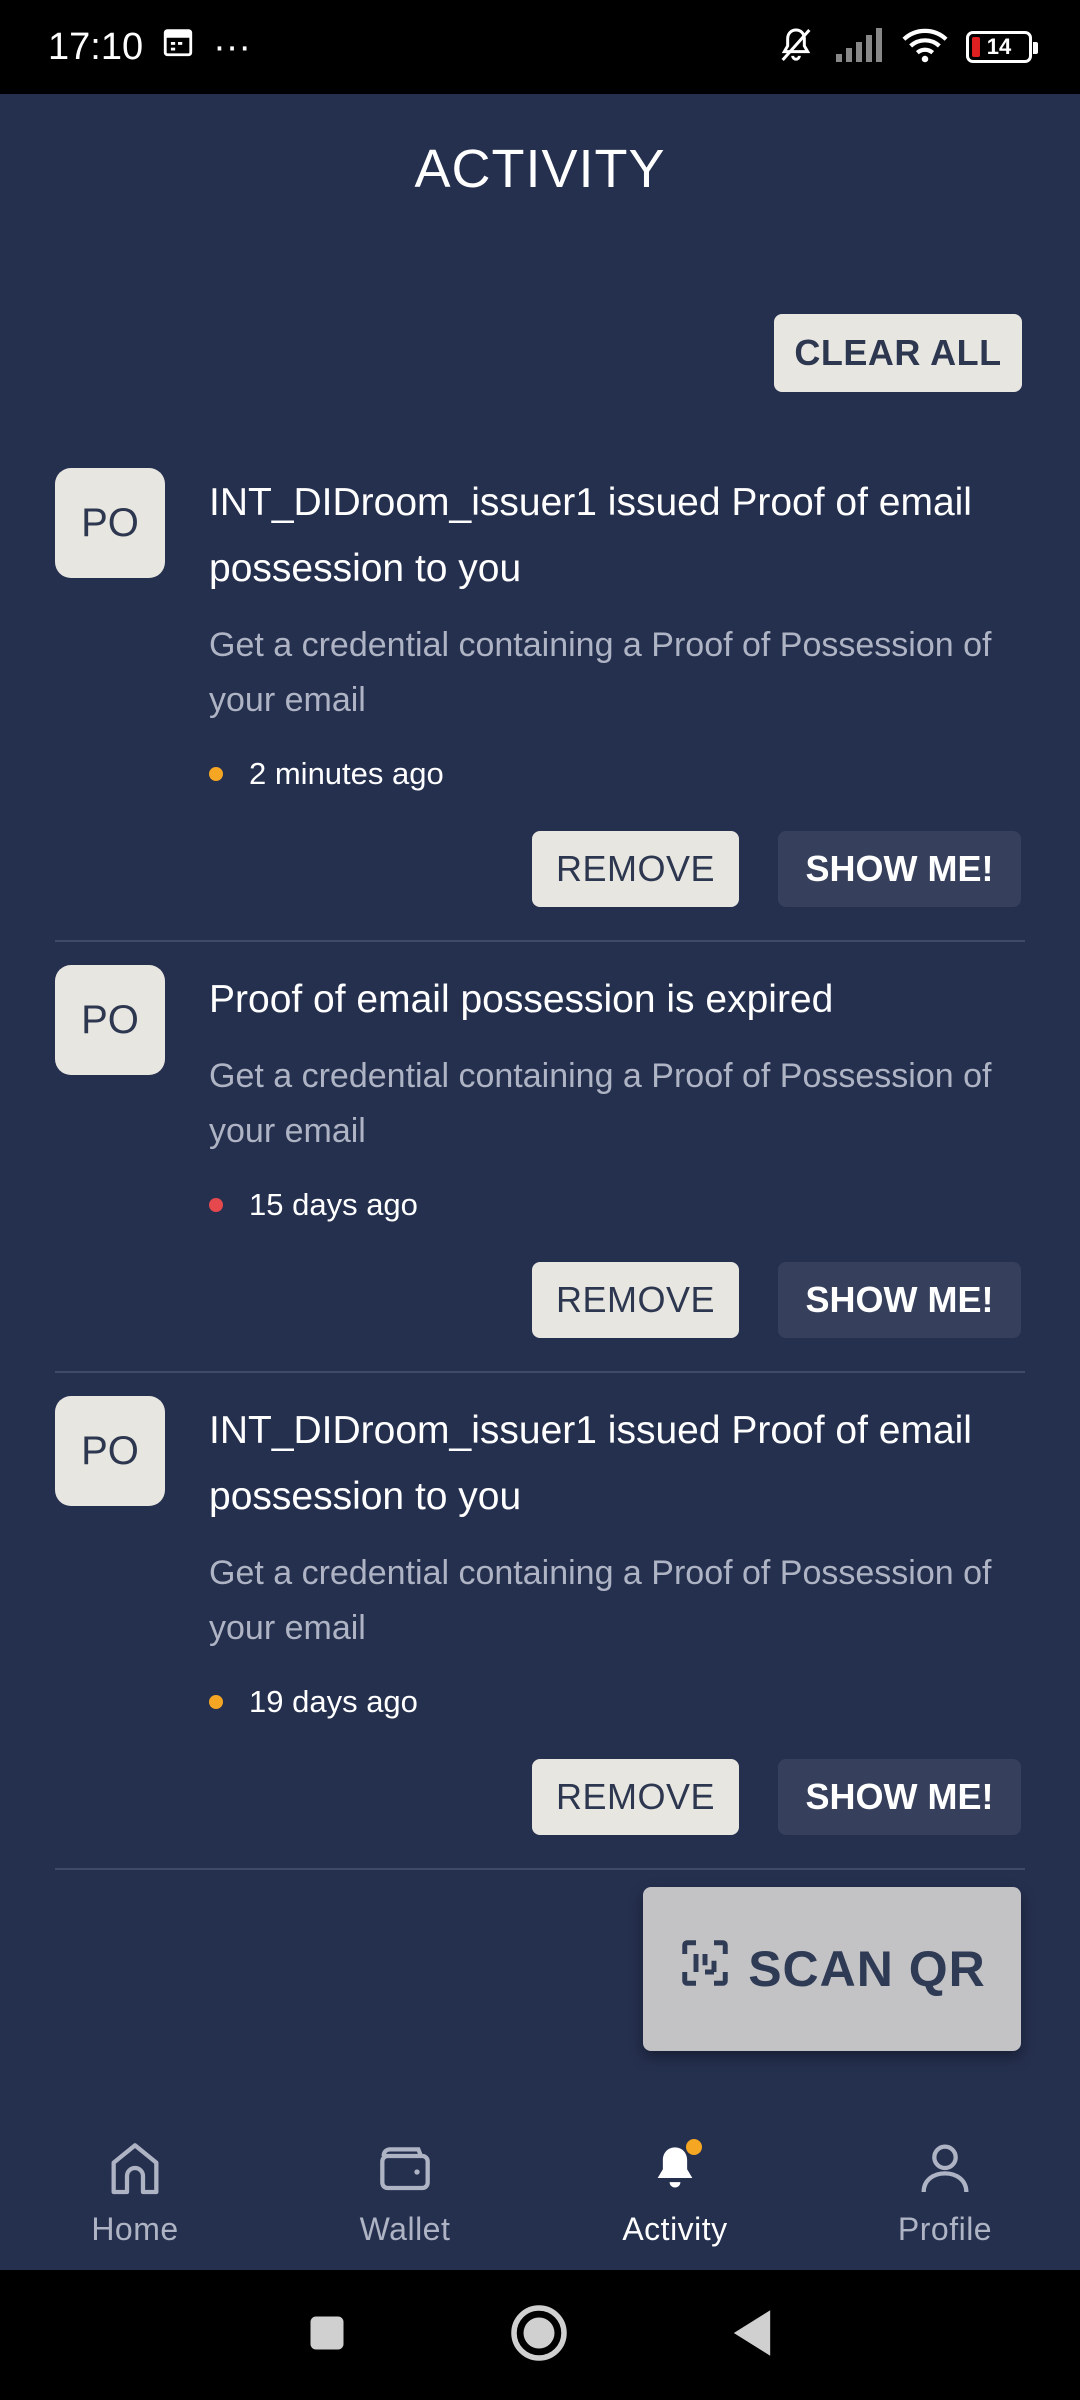  I want to click on nav-profile: Profile, so click(945, 2190).